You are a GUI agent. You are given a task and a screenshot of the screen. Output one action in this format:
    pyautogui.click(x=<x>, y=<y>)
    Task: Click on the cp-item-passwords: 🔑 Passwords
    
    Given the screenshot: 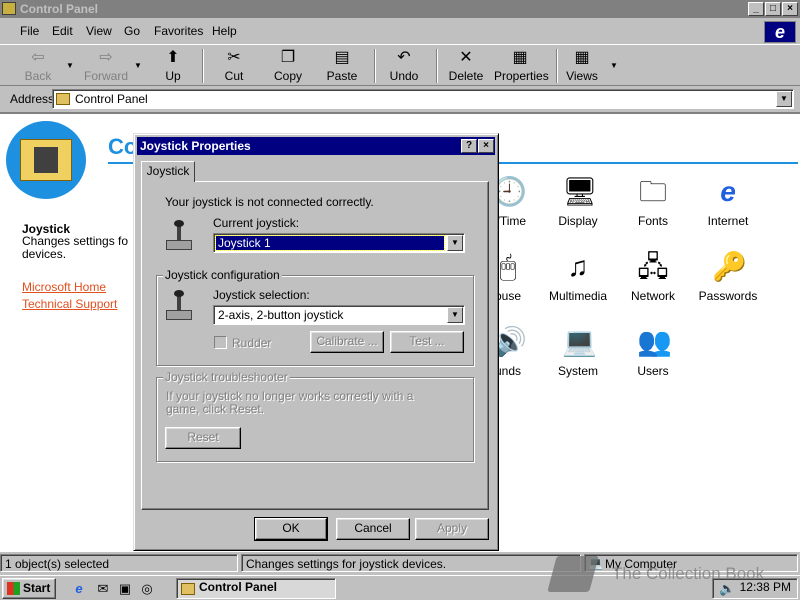 What is the action you would take?
    pyautogui.click(x=728, y=277)
    